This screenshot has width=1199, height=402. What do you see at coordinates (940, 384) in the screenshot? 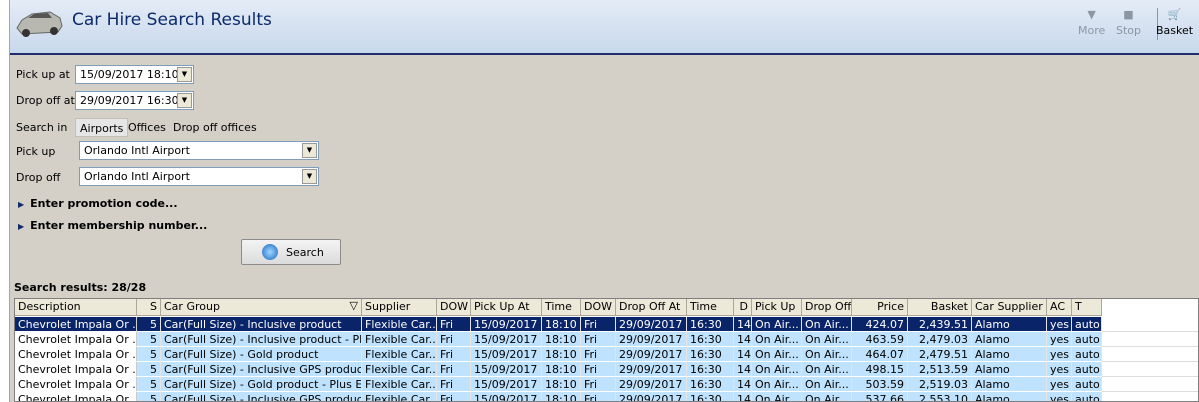
I see `table-cell: 2,519.03` at bounding box center [940, 384].